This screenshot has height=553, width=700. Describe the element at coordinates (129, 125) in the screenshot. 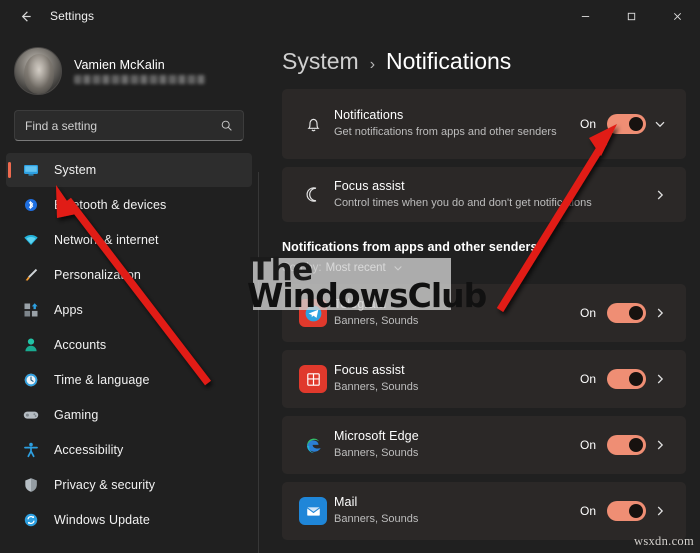

I see `search-input: Find a setting` at that location.